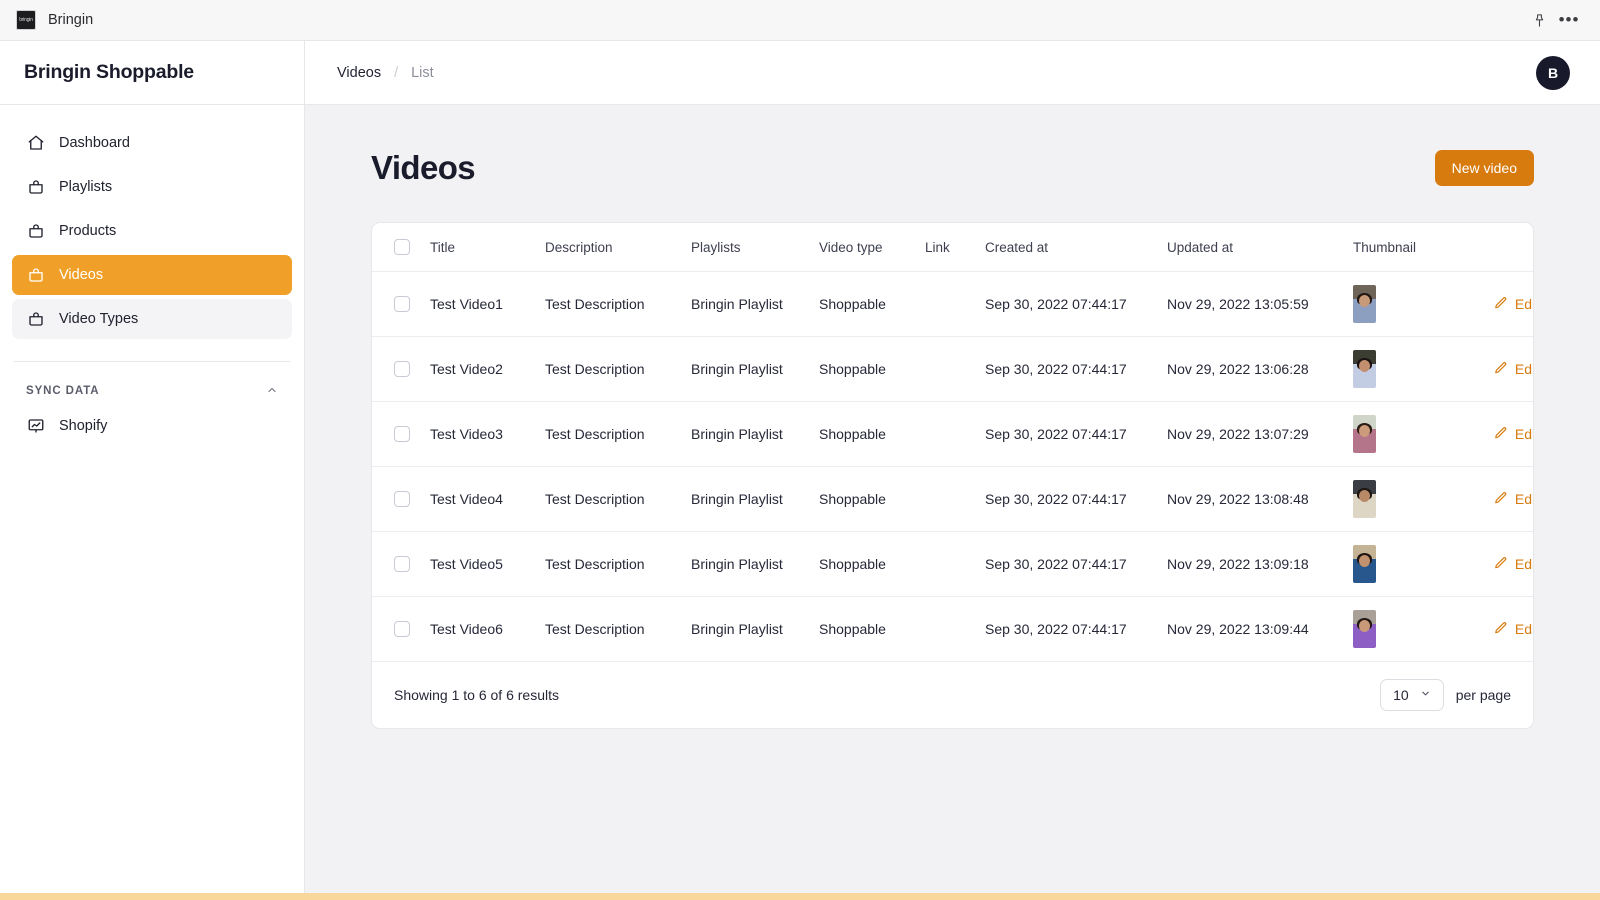  Describe the element at coordinates (152, 231) in the screenshot. I see `sidebar-item-products: Products` at that location.